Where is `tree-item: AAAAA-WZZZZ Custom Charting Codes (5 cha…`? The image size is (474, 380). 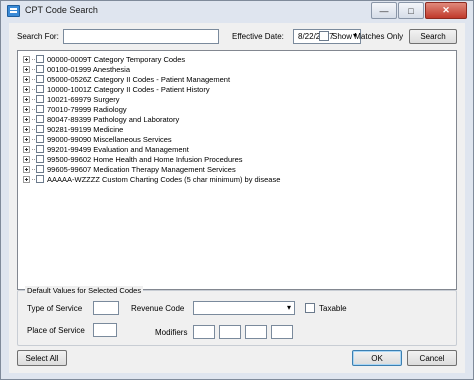 tree-item: AAAAA-WZZZZ Custom Charting Codes (5 cha… is located at coordinates (151, 179).